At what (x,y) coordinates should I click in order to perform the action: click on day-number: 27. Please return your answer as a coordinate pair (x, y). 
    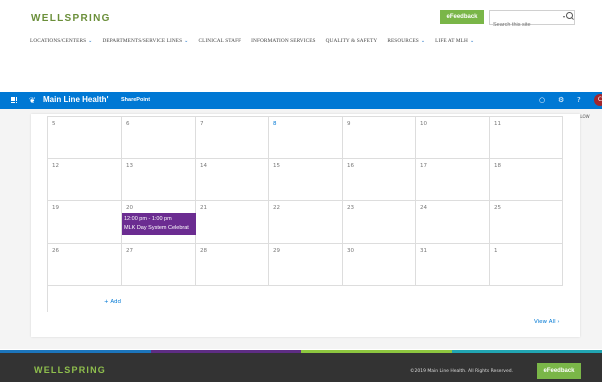
    Looking at the image, I should click on (129, 251).